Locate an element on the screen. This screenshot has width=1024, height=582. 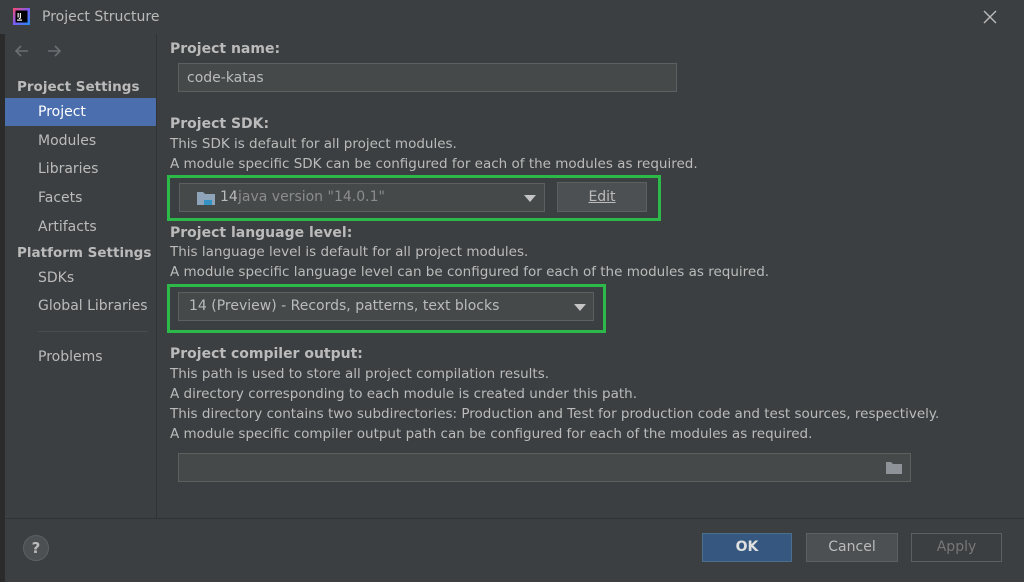
sidebar-item-label: Global Libraries is located at coordinates (93, 306).